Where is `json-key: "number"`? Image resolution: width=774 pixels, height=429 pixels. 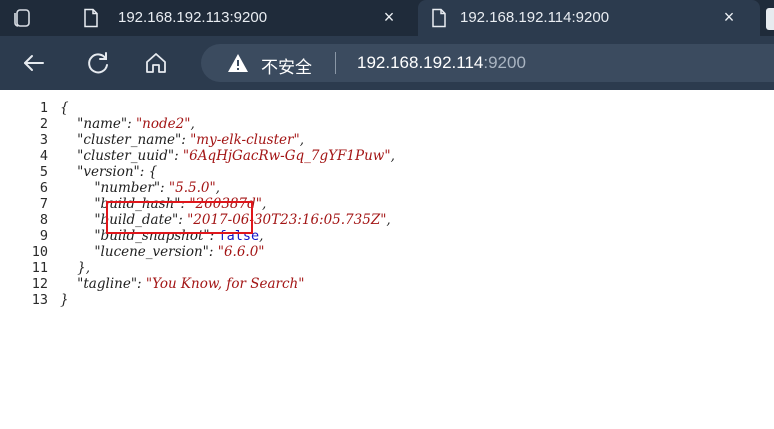
json-key: "number" is located at coordinates (127, 188).